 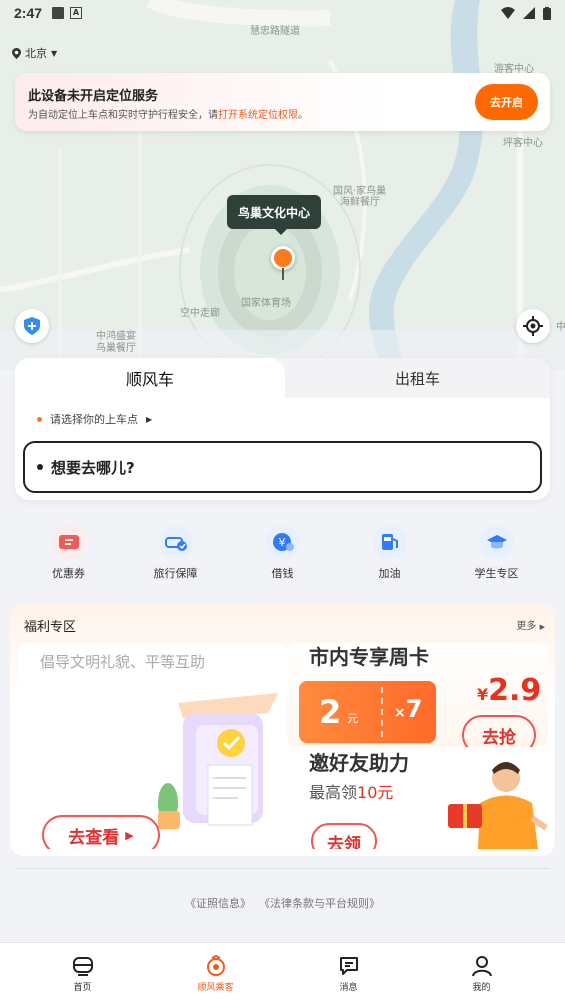 I want to click on signal-icon, so click(x=529, y=13).